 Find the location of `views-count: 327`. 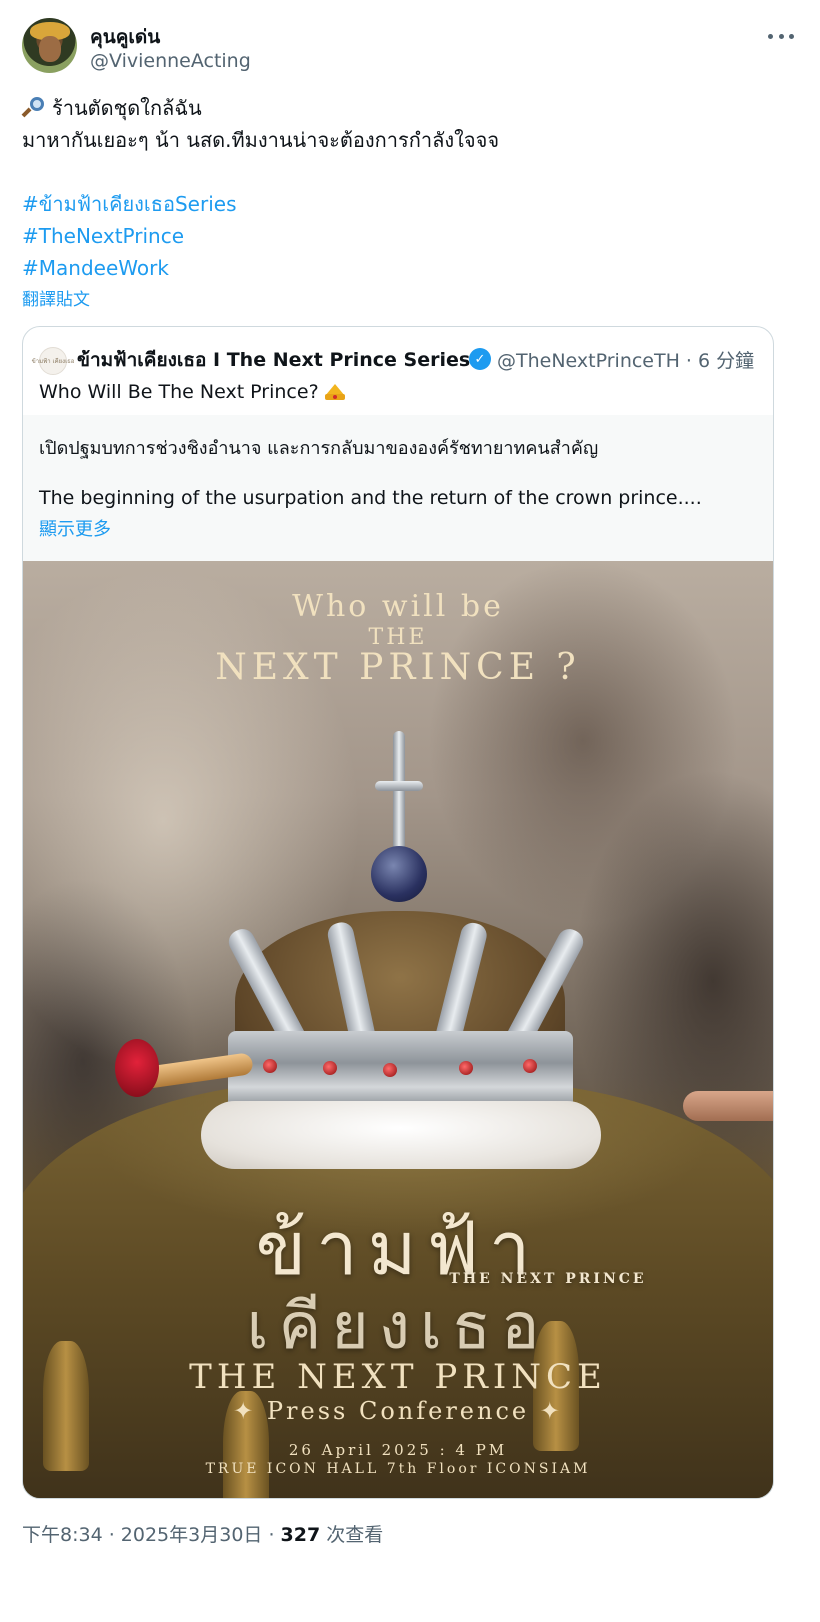

views-count: 327 is located at coordinates (300, 1535).